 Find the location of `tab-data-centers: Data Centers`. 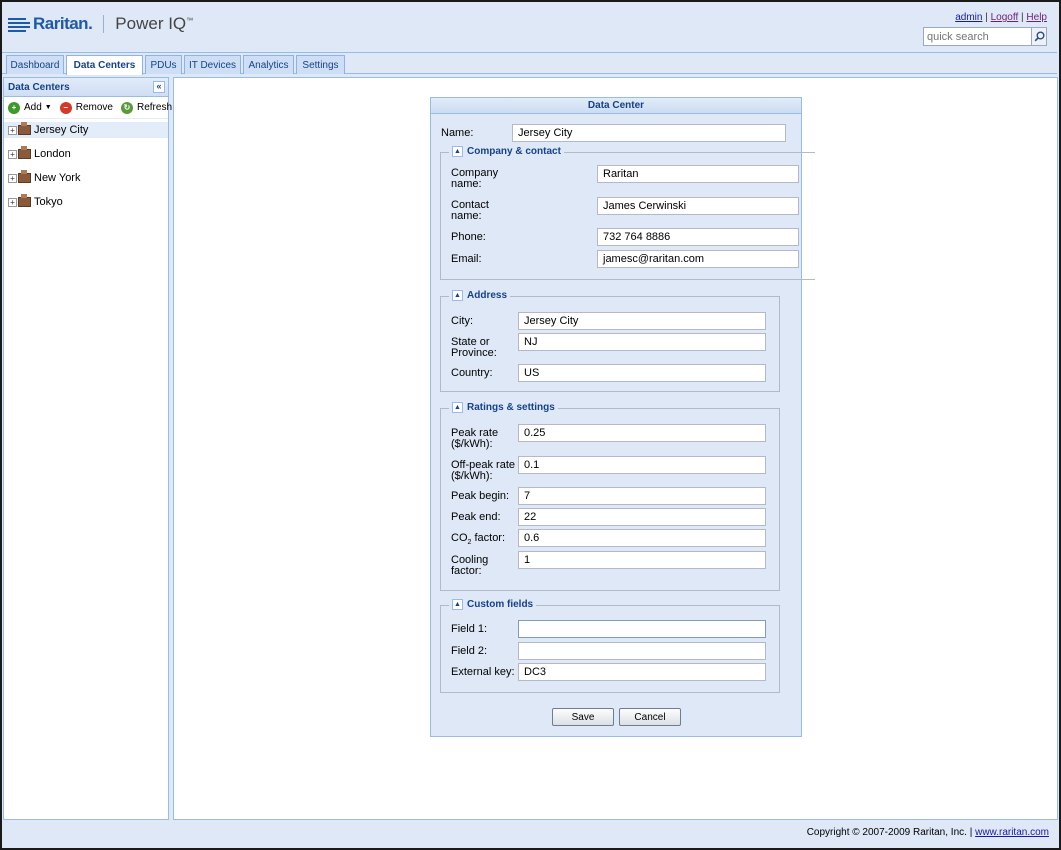

tab-data-centers: Data Centers is located at coordinates (104, 65).